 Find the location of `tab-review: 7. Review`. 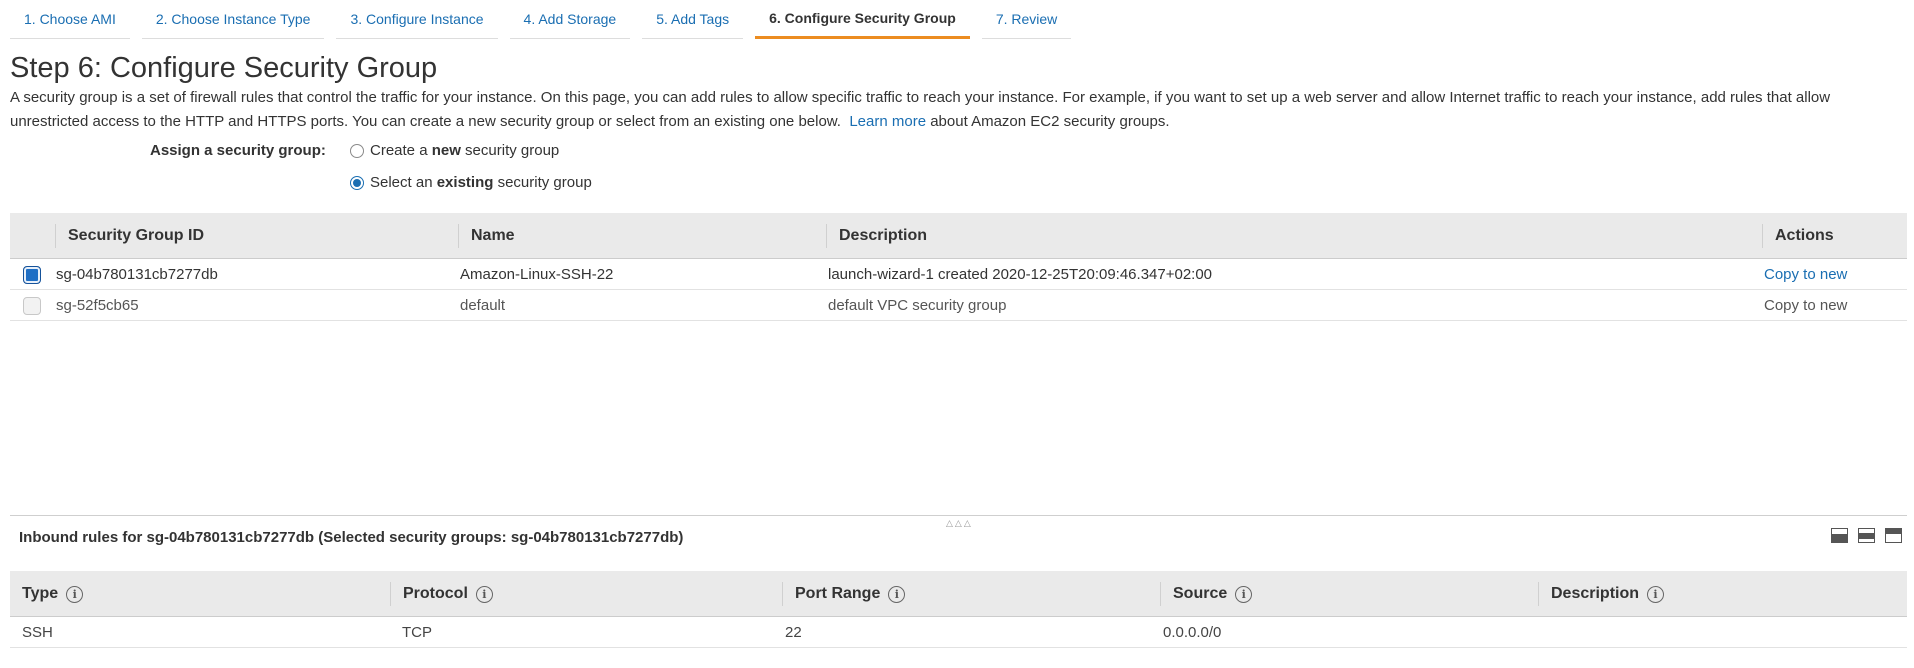

tab-review: 7. Review is located at coordinates (1026, 19).